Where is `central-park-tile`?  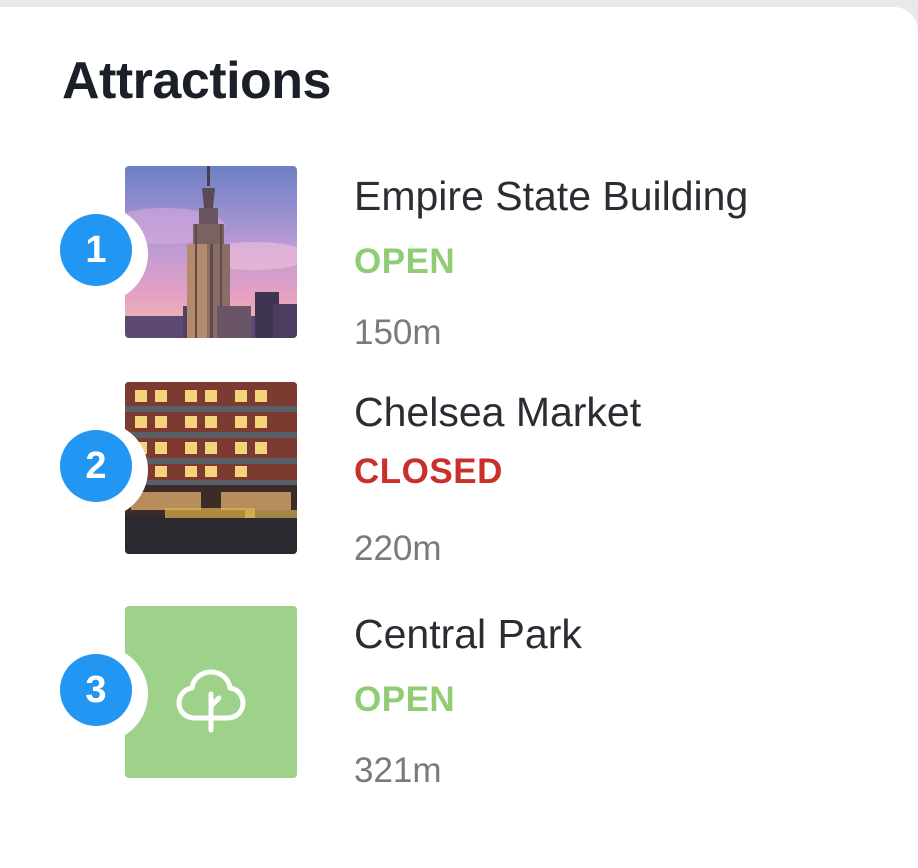 central-park-tile is located at coordinates (211, 692).